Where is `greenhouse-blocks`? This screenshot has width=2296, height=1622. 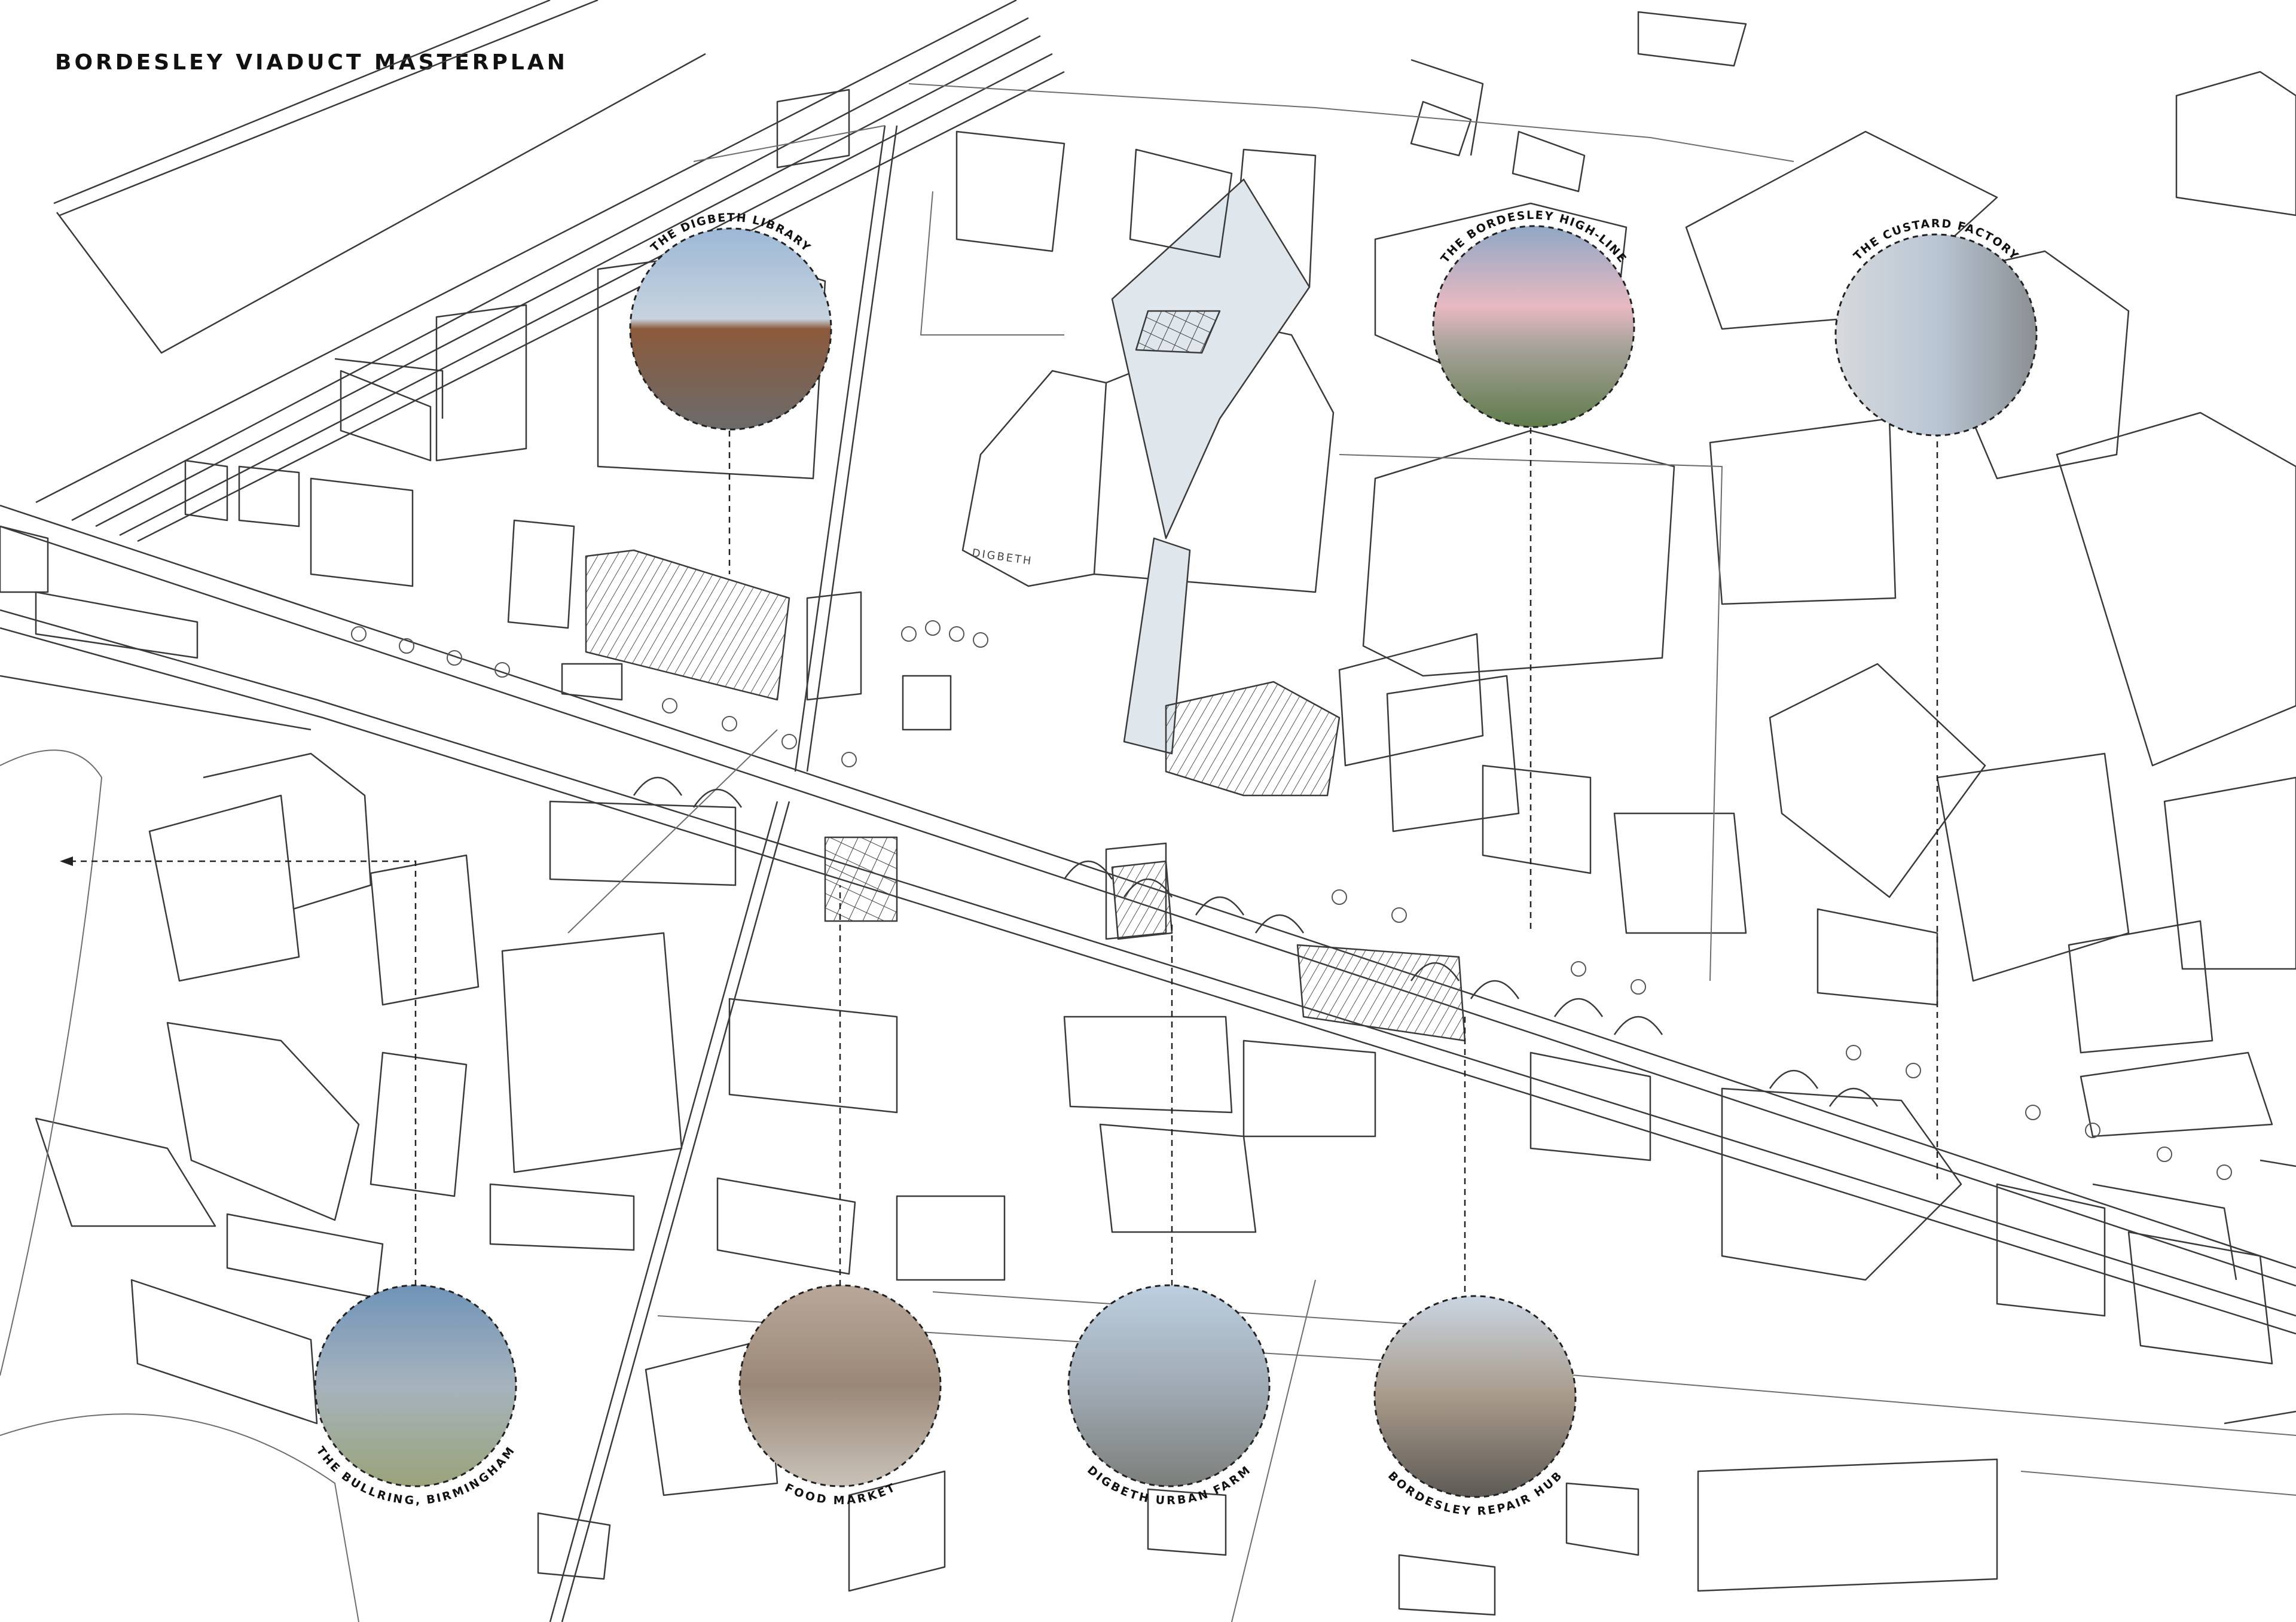
greenhouse-blocks is located at coordinates (1025, 795).